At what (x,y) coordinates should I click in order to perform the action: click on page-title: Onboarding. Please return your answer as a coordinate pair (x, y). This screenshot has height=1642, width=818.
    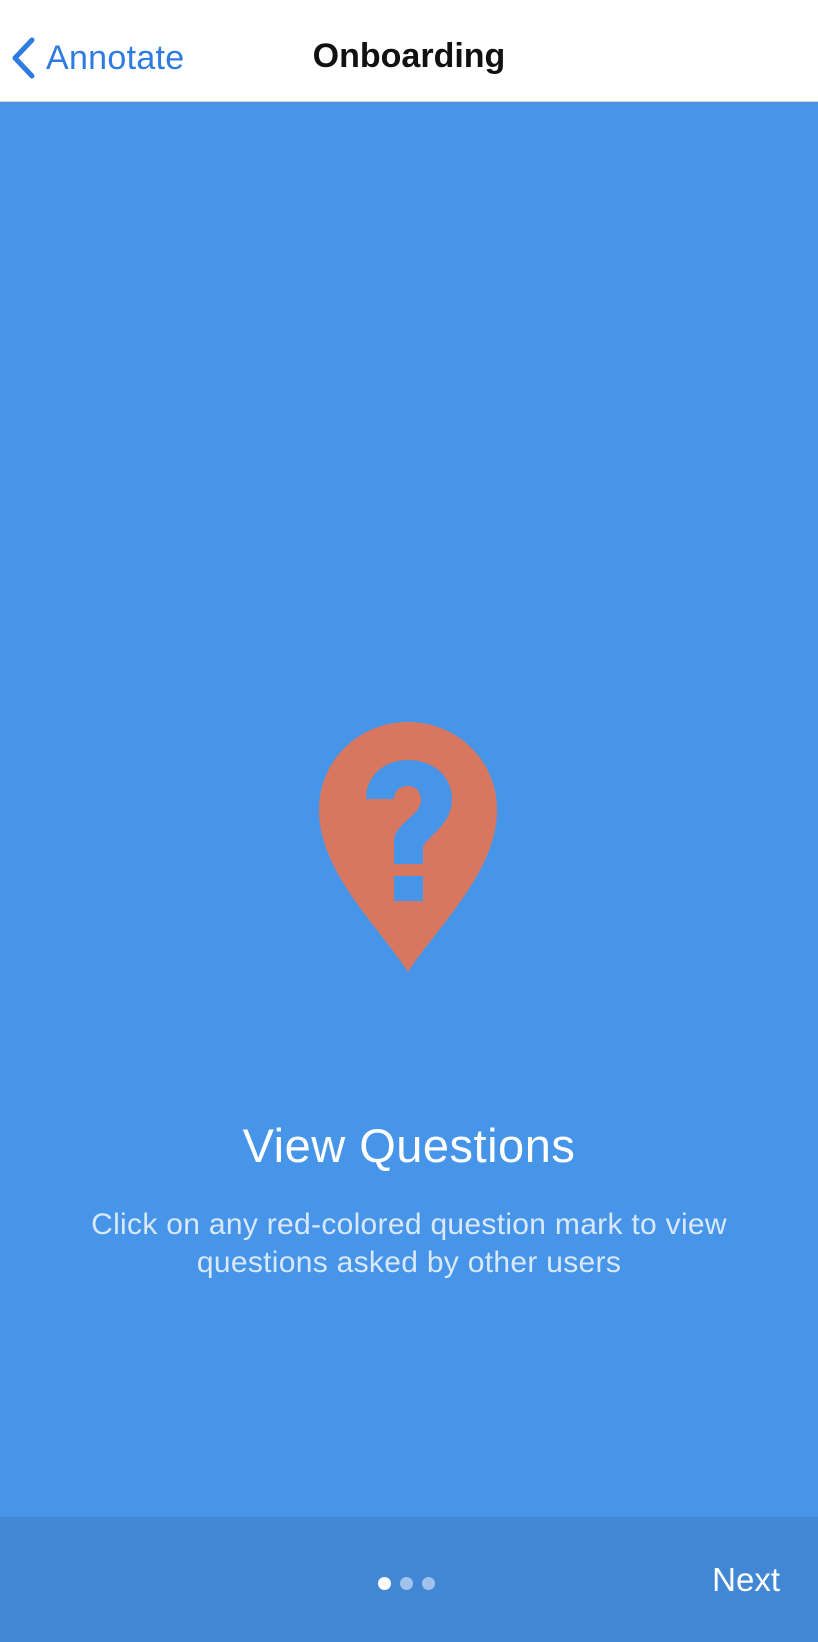
    Looking at the image, I should click on (409, 56).